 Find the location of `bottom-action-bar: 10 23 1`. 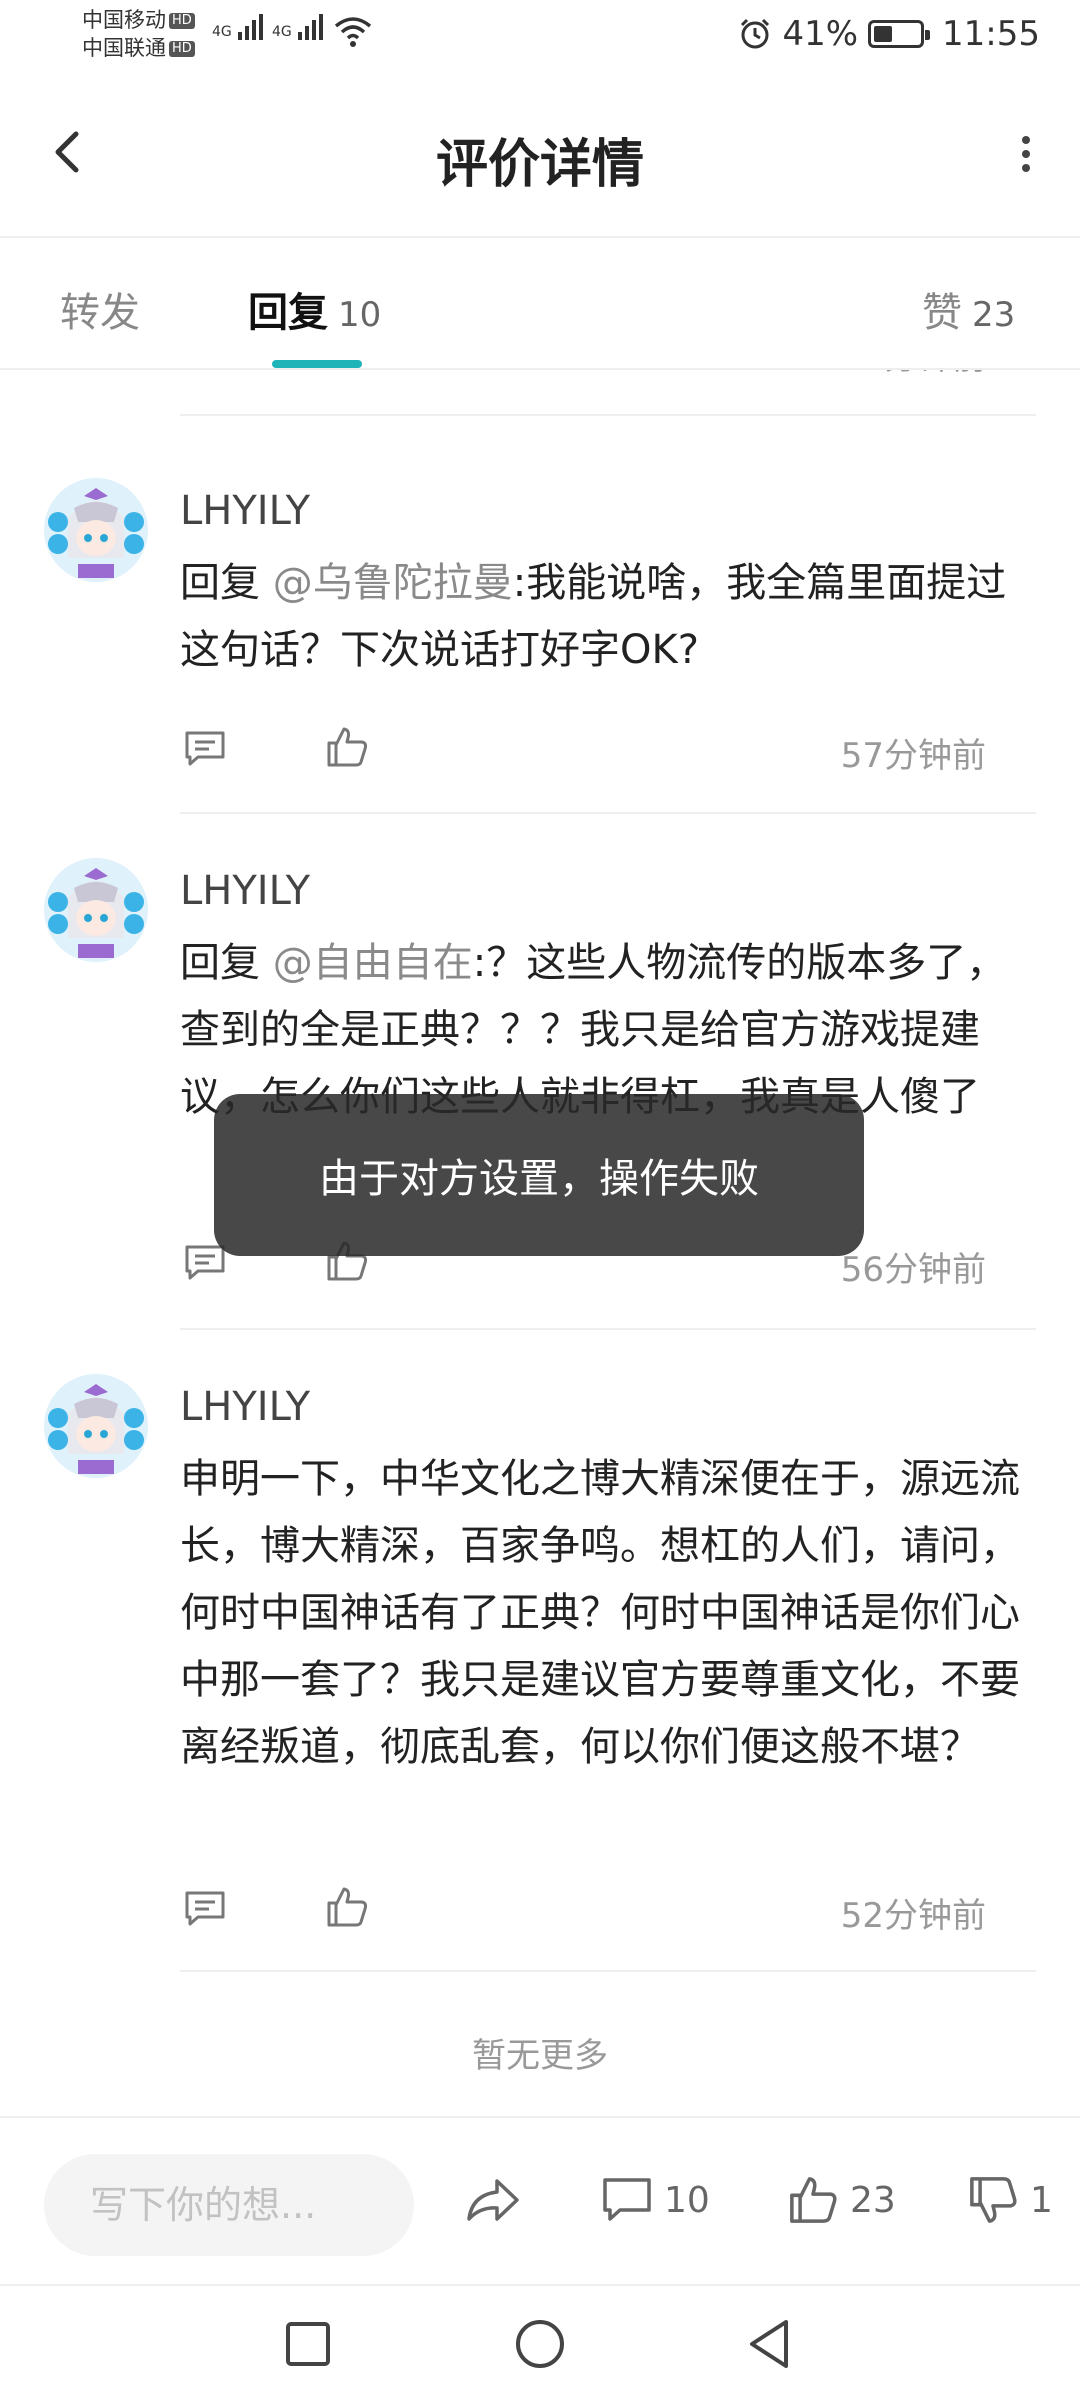

bottom-action-bar: 10 23 1 is located at coordinates (540, 2200).